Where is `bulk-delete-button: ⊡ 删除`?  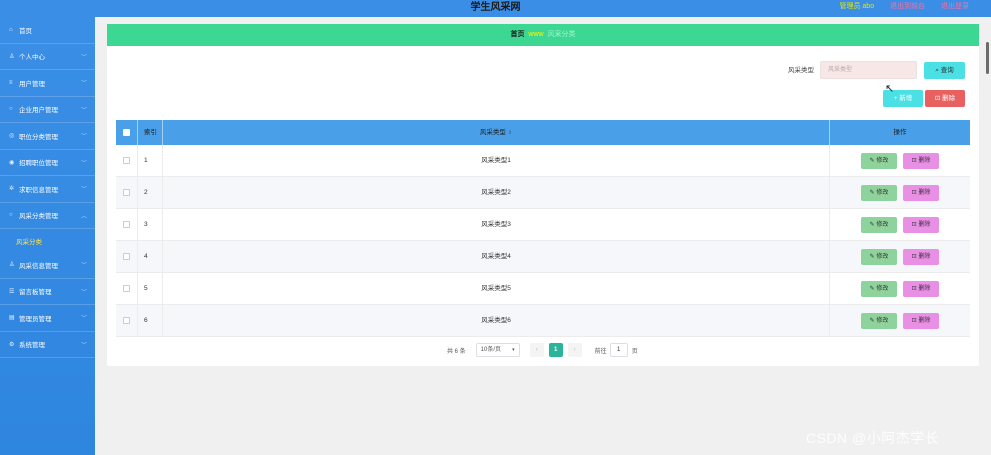 bulk-delete-button: ⊡ 删除 is located at coordinates (945, 98).